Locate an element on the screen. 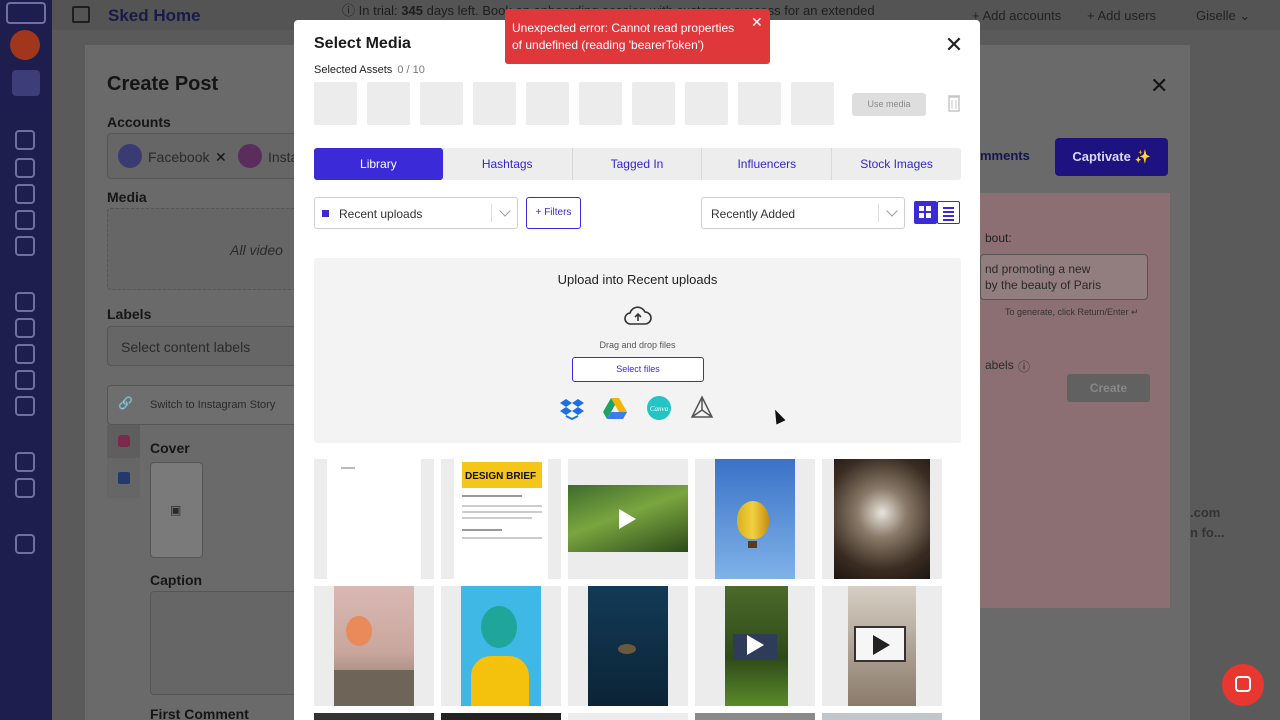  rail-chart-icon is located at coordinates (25, 406).